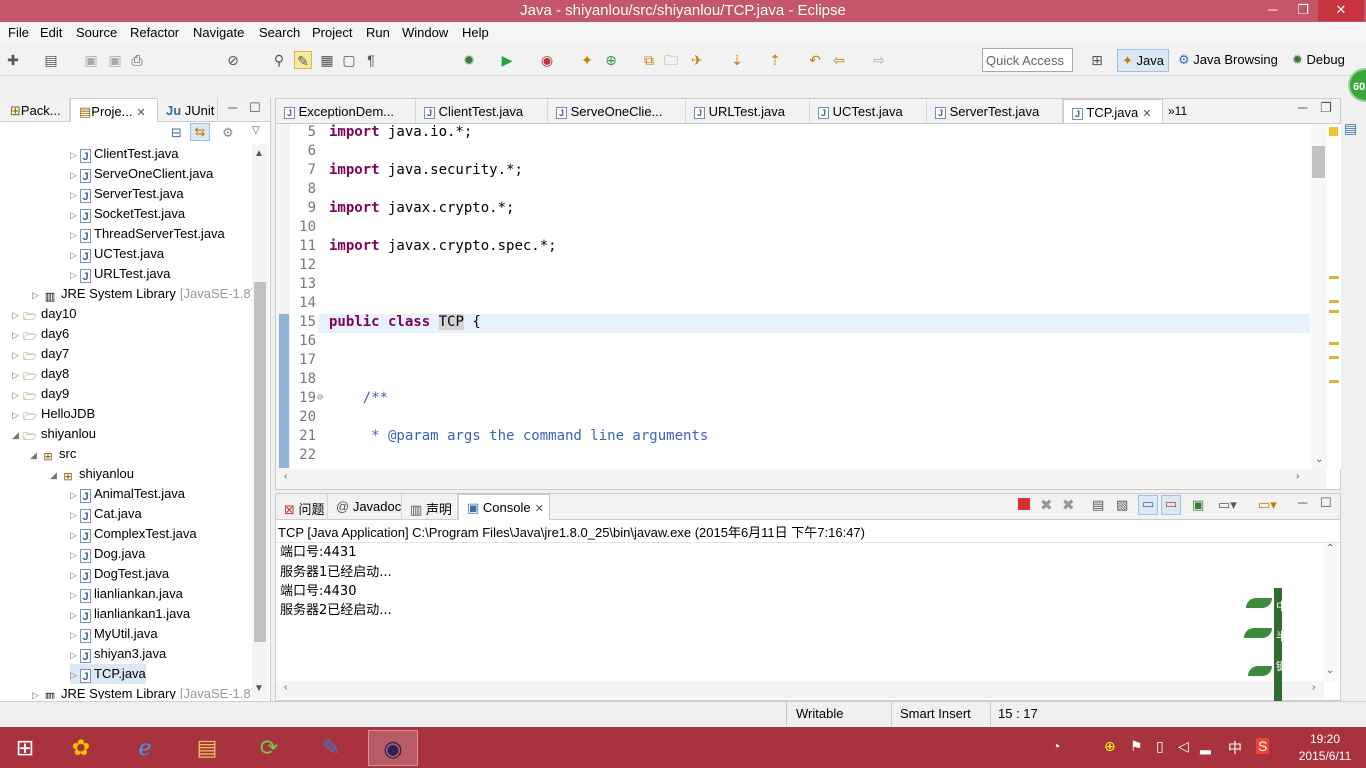 This screenshot has height=768, width=1366. Describe the element at coordinates (147, 234) in the screenshot. I see `tree-item: ▷ J ThreadServerTest.java` at that location.